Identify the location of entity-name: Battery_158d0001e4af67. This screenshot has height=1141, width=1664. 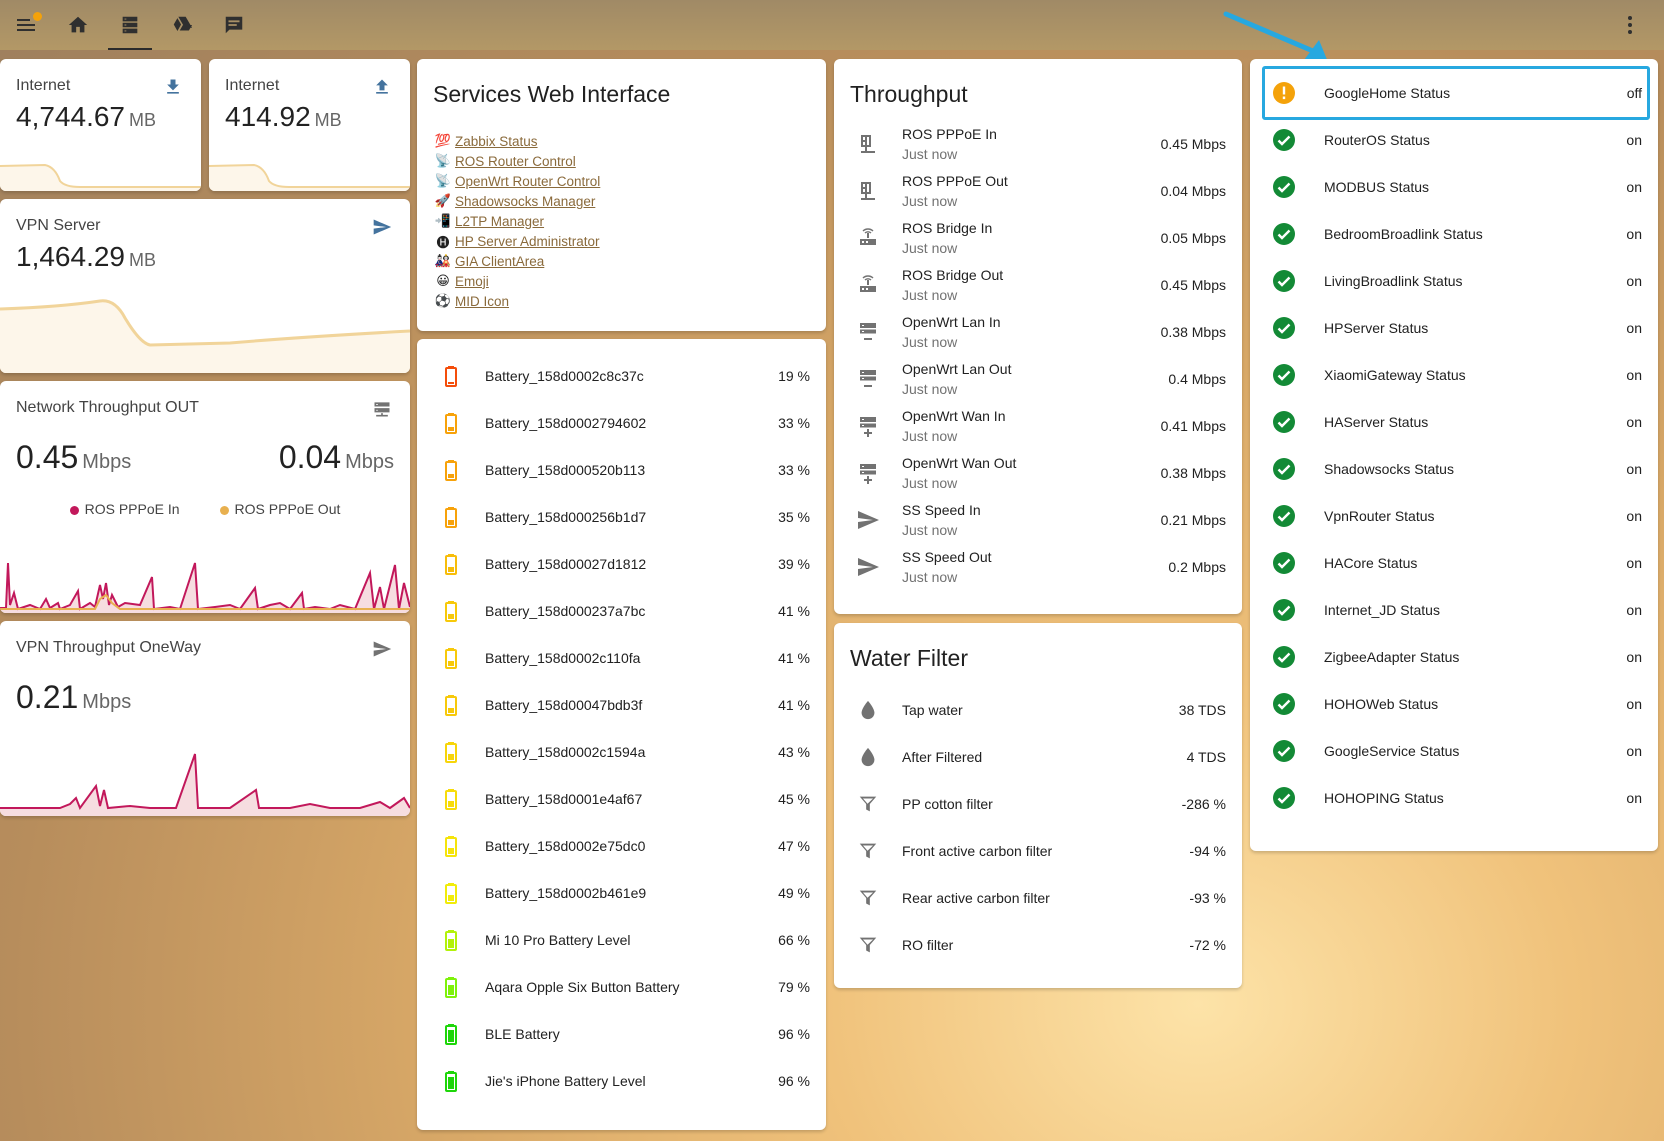
(564, 798).